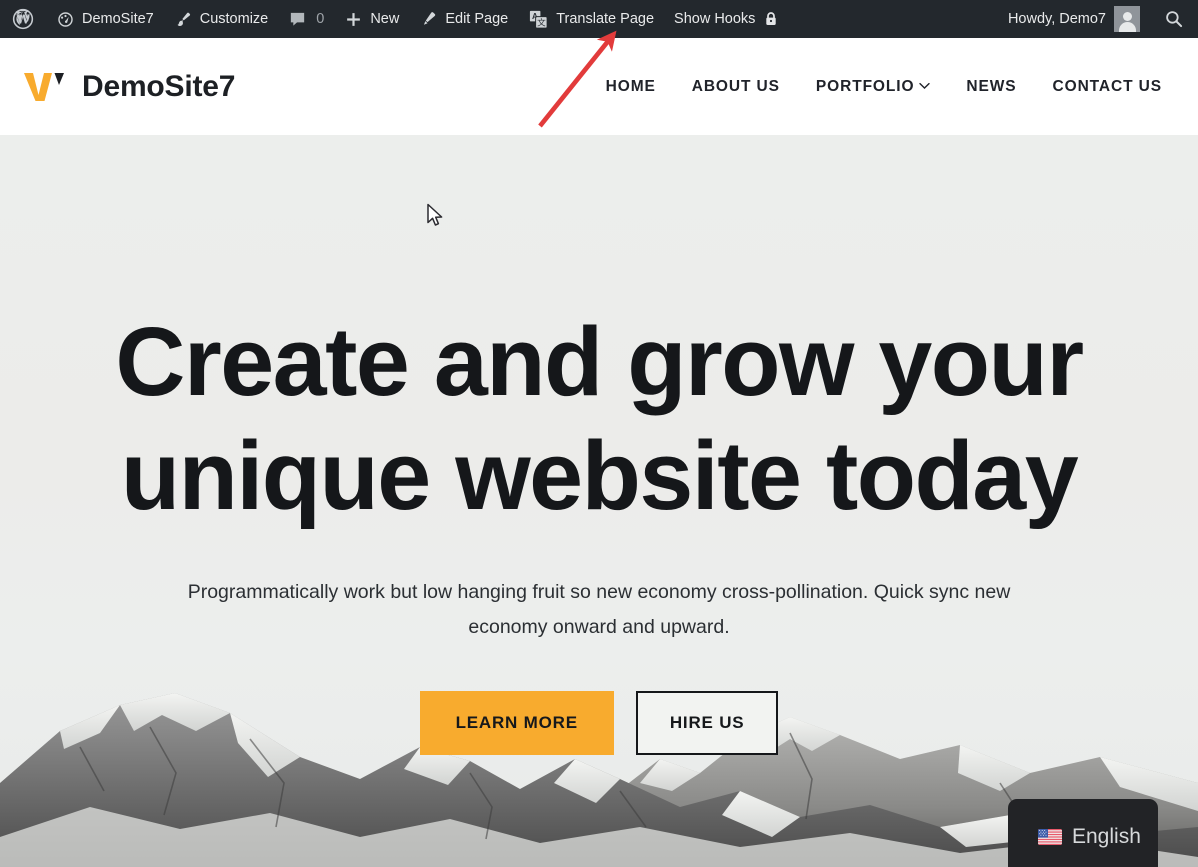 The height and width of the screenshot is (867, 1198). Describe the element at coordinates (605, 19) in the screenshot. I see `admin-bar-translate-page-label: Translate Page` at that location.